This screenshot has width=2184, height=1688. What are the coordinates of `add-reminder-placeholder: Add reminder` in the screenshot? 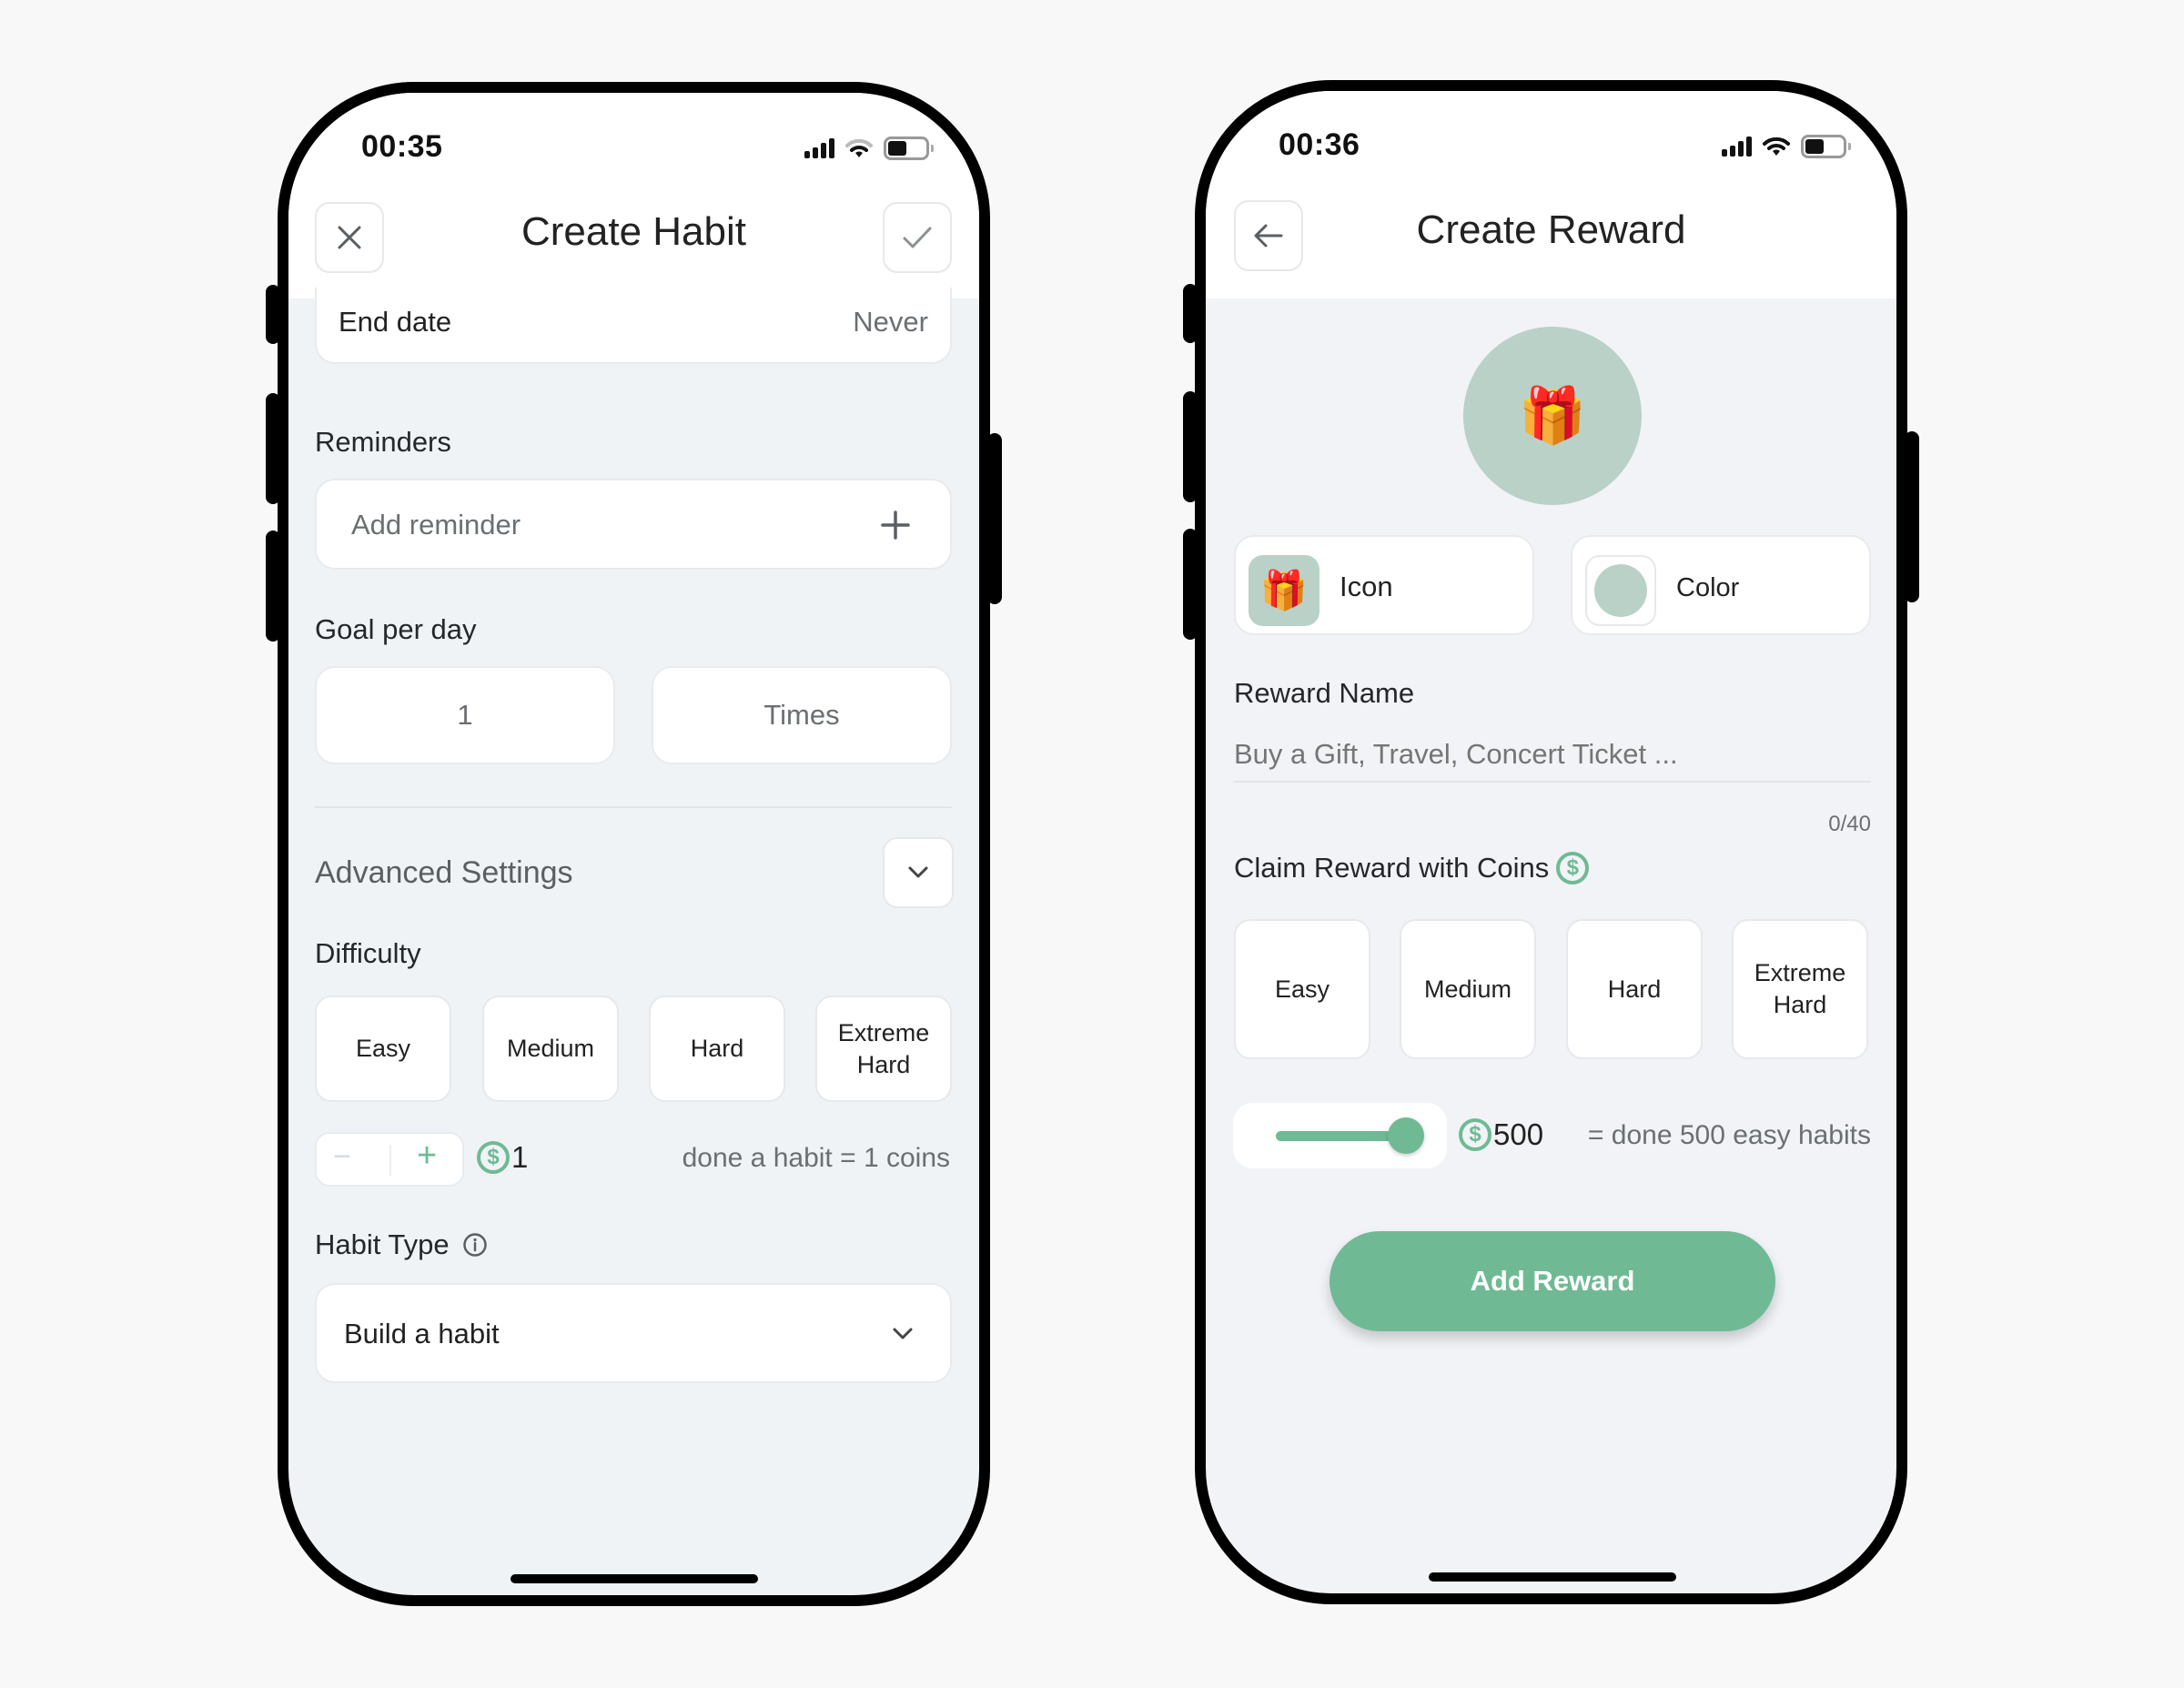 It's located at (436, 525).